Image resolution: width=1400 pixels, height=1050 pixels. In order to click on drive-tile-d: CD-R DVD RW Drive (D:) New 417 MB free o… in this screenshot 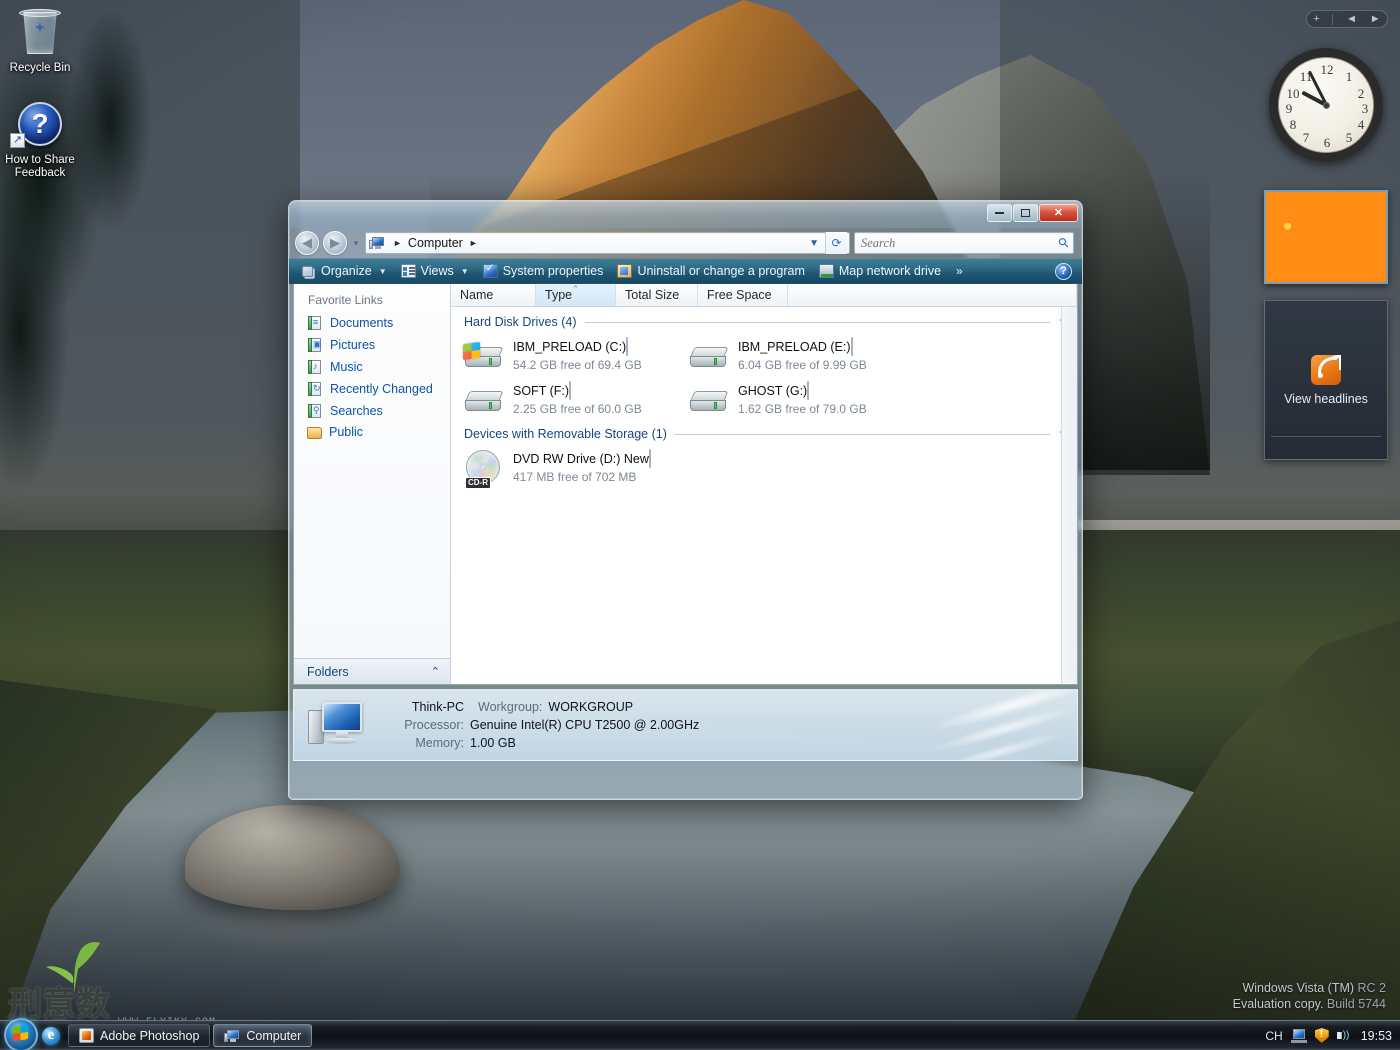, I will do `click(575, 469)`.